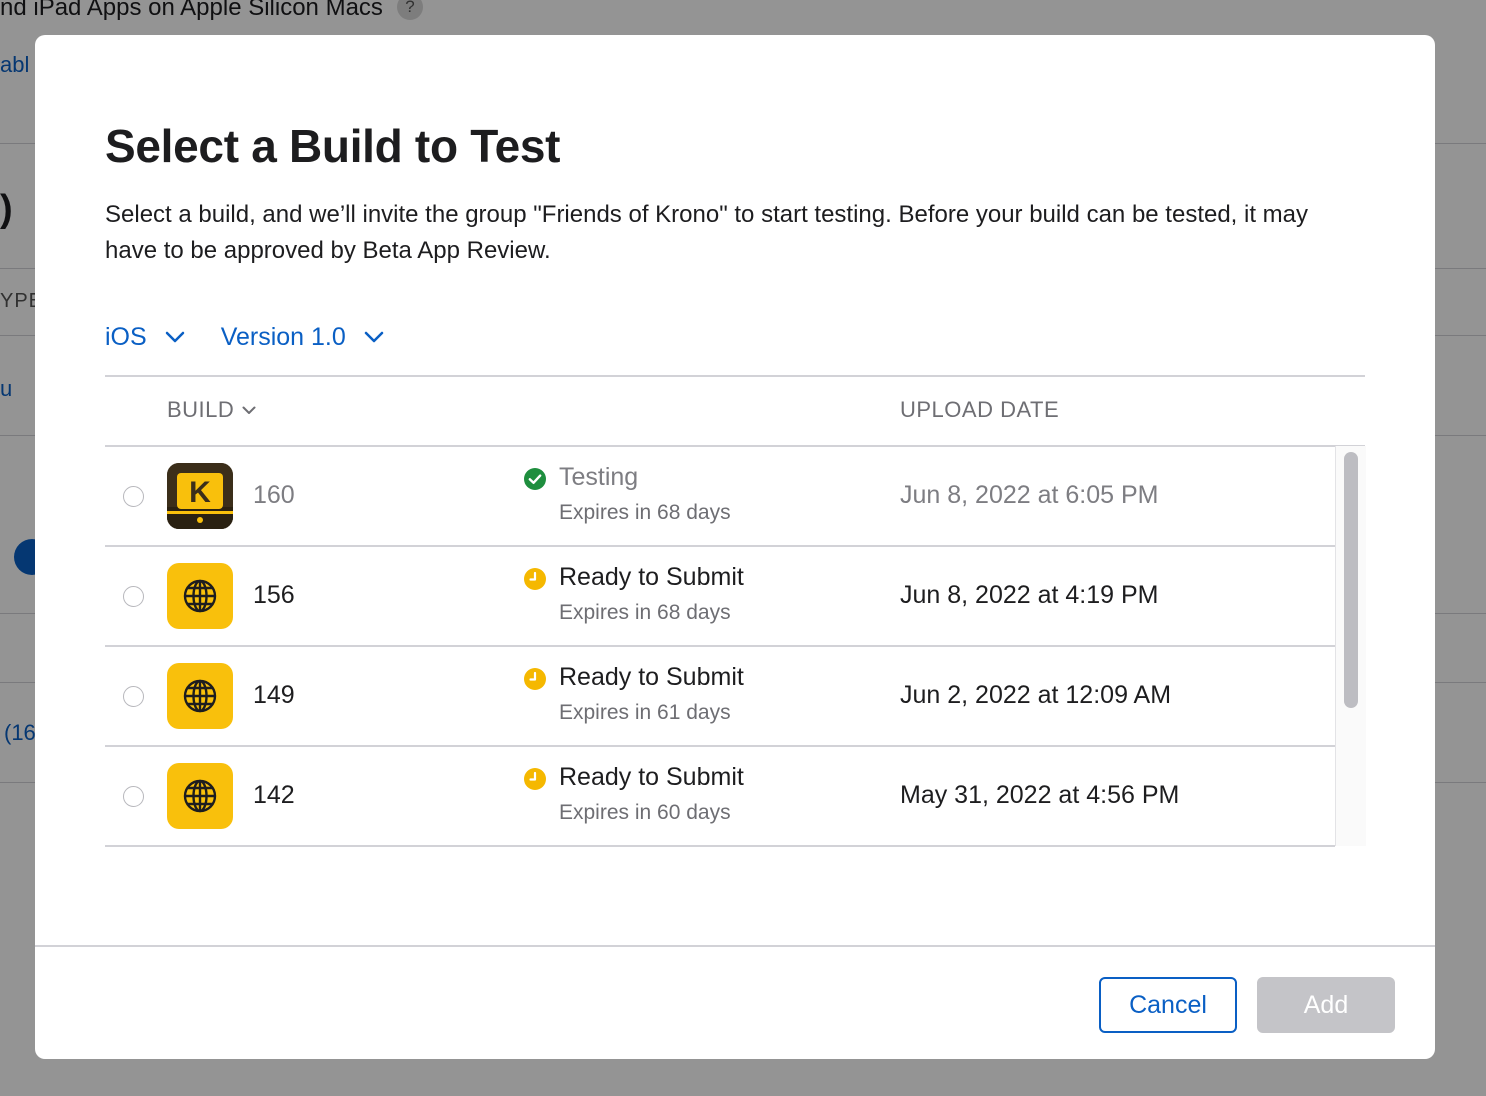 This screenshot has width=1486, height=1096. What do you see at coordinates (1351, 580) in the screenshot?
I see `scrollbar-thumb` at bounding box center [1351, 580].